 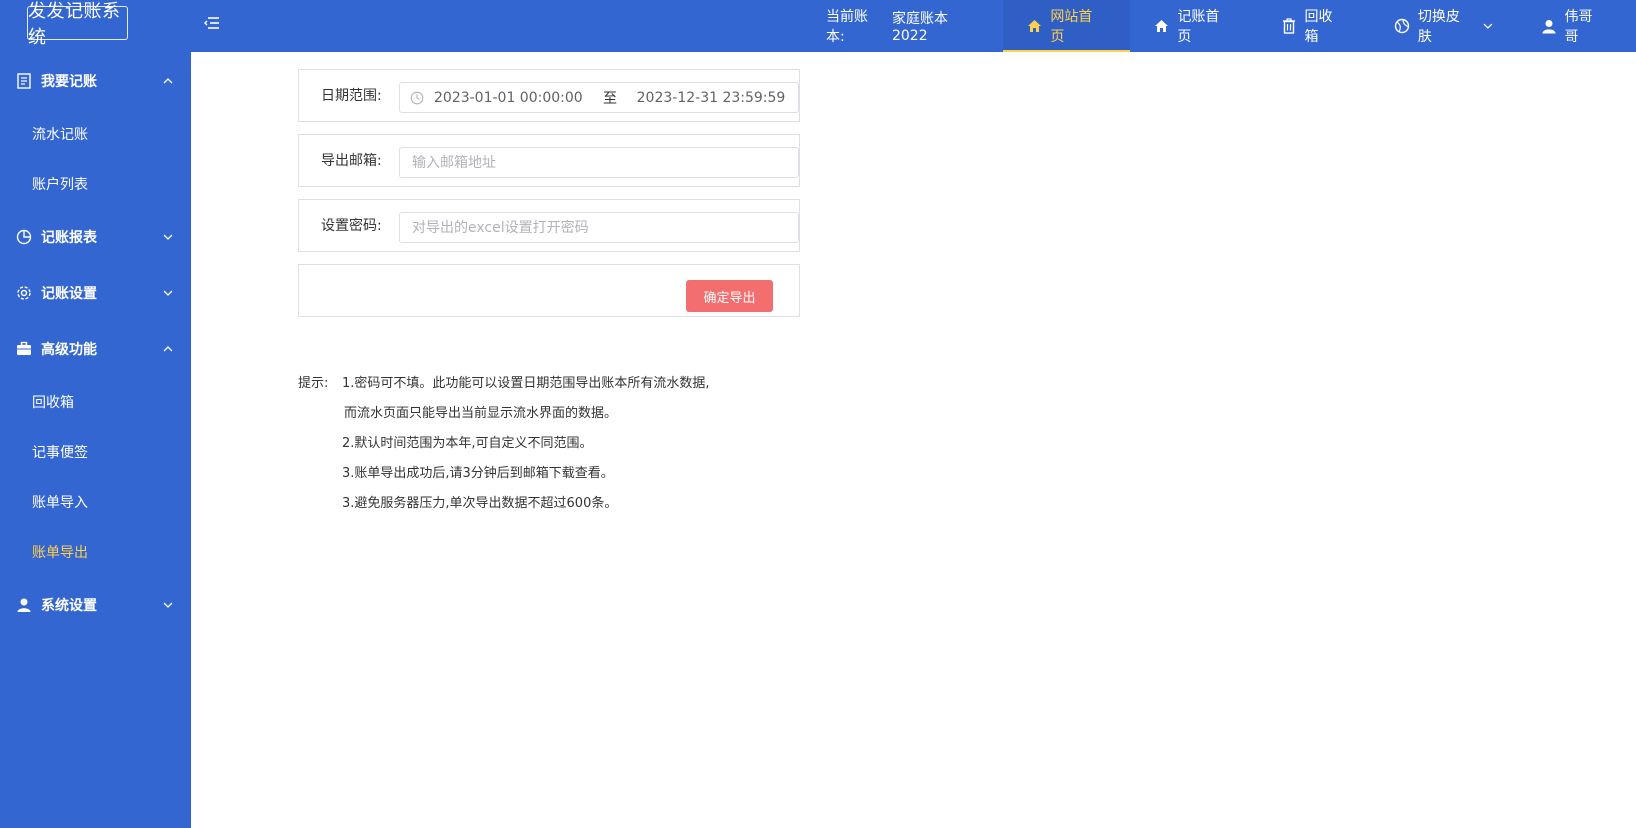 I want to click on pie-chart-icon, so click(x=24, y=237).